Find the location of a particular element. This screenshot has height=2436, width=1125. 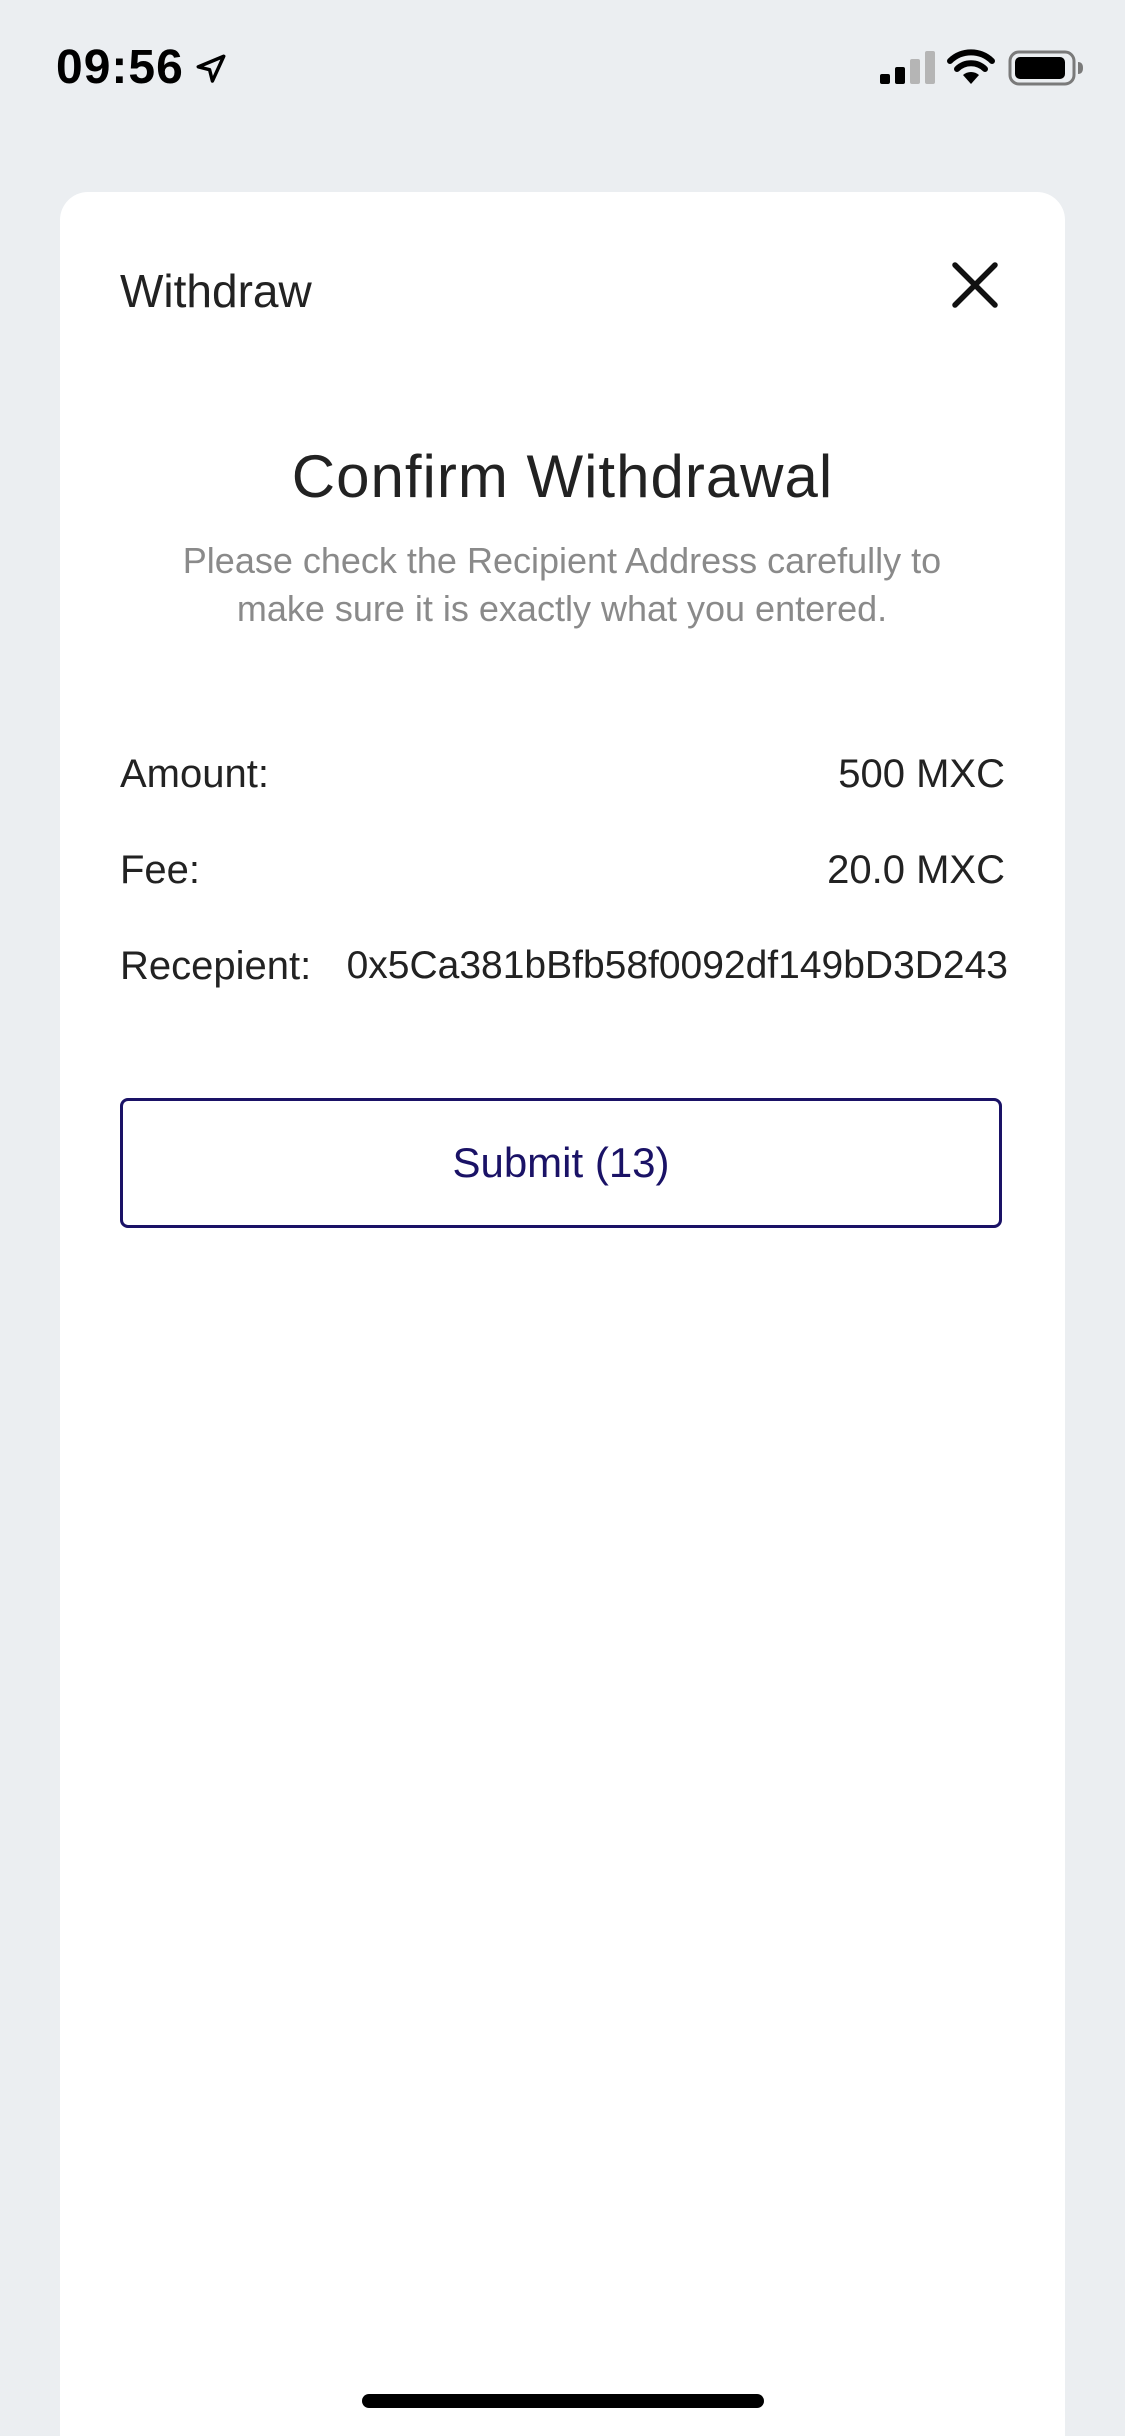

status-time: 09:56 is located at coordinates (120, 67).